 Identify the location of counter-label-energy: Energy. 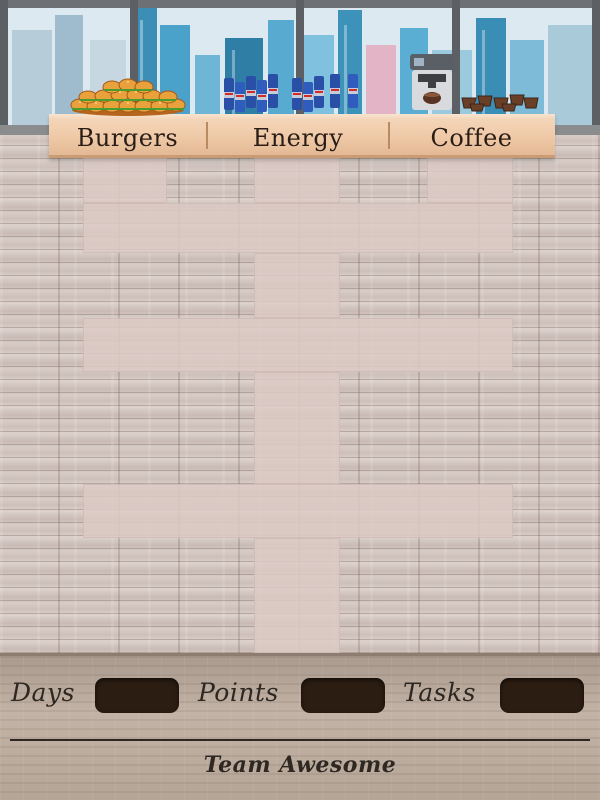
(298, 137).